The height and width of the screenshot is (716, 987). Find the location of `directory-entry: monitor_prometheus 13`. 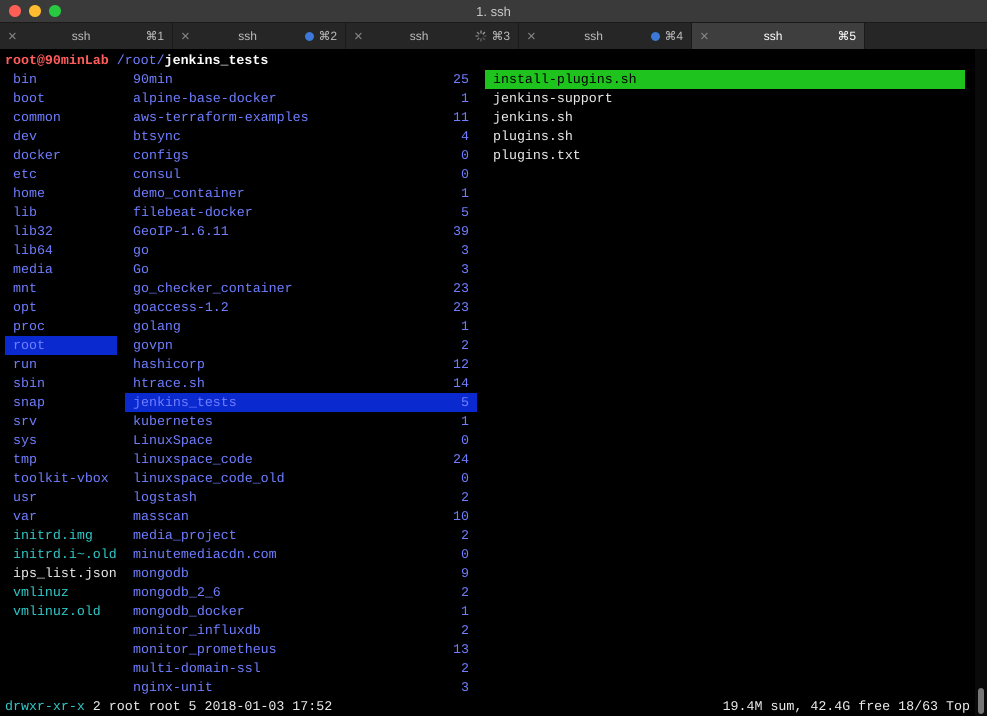

directory-entry: monitor_prometheus 13 is located at coordinates (301, 649).